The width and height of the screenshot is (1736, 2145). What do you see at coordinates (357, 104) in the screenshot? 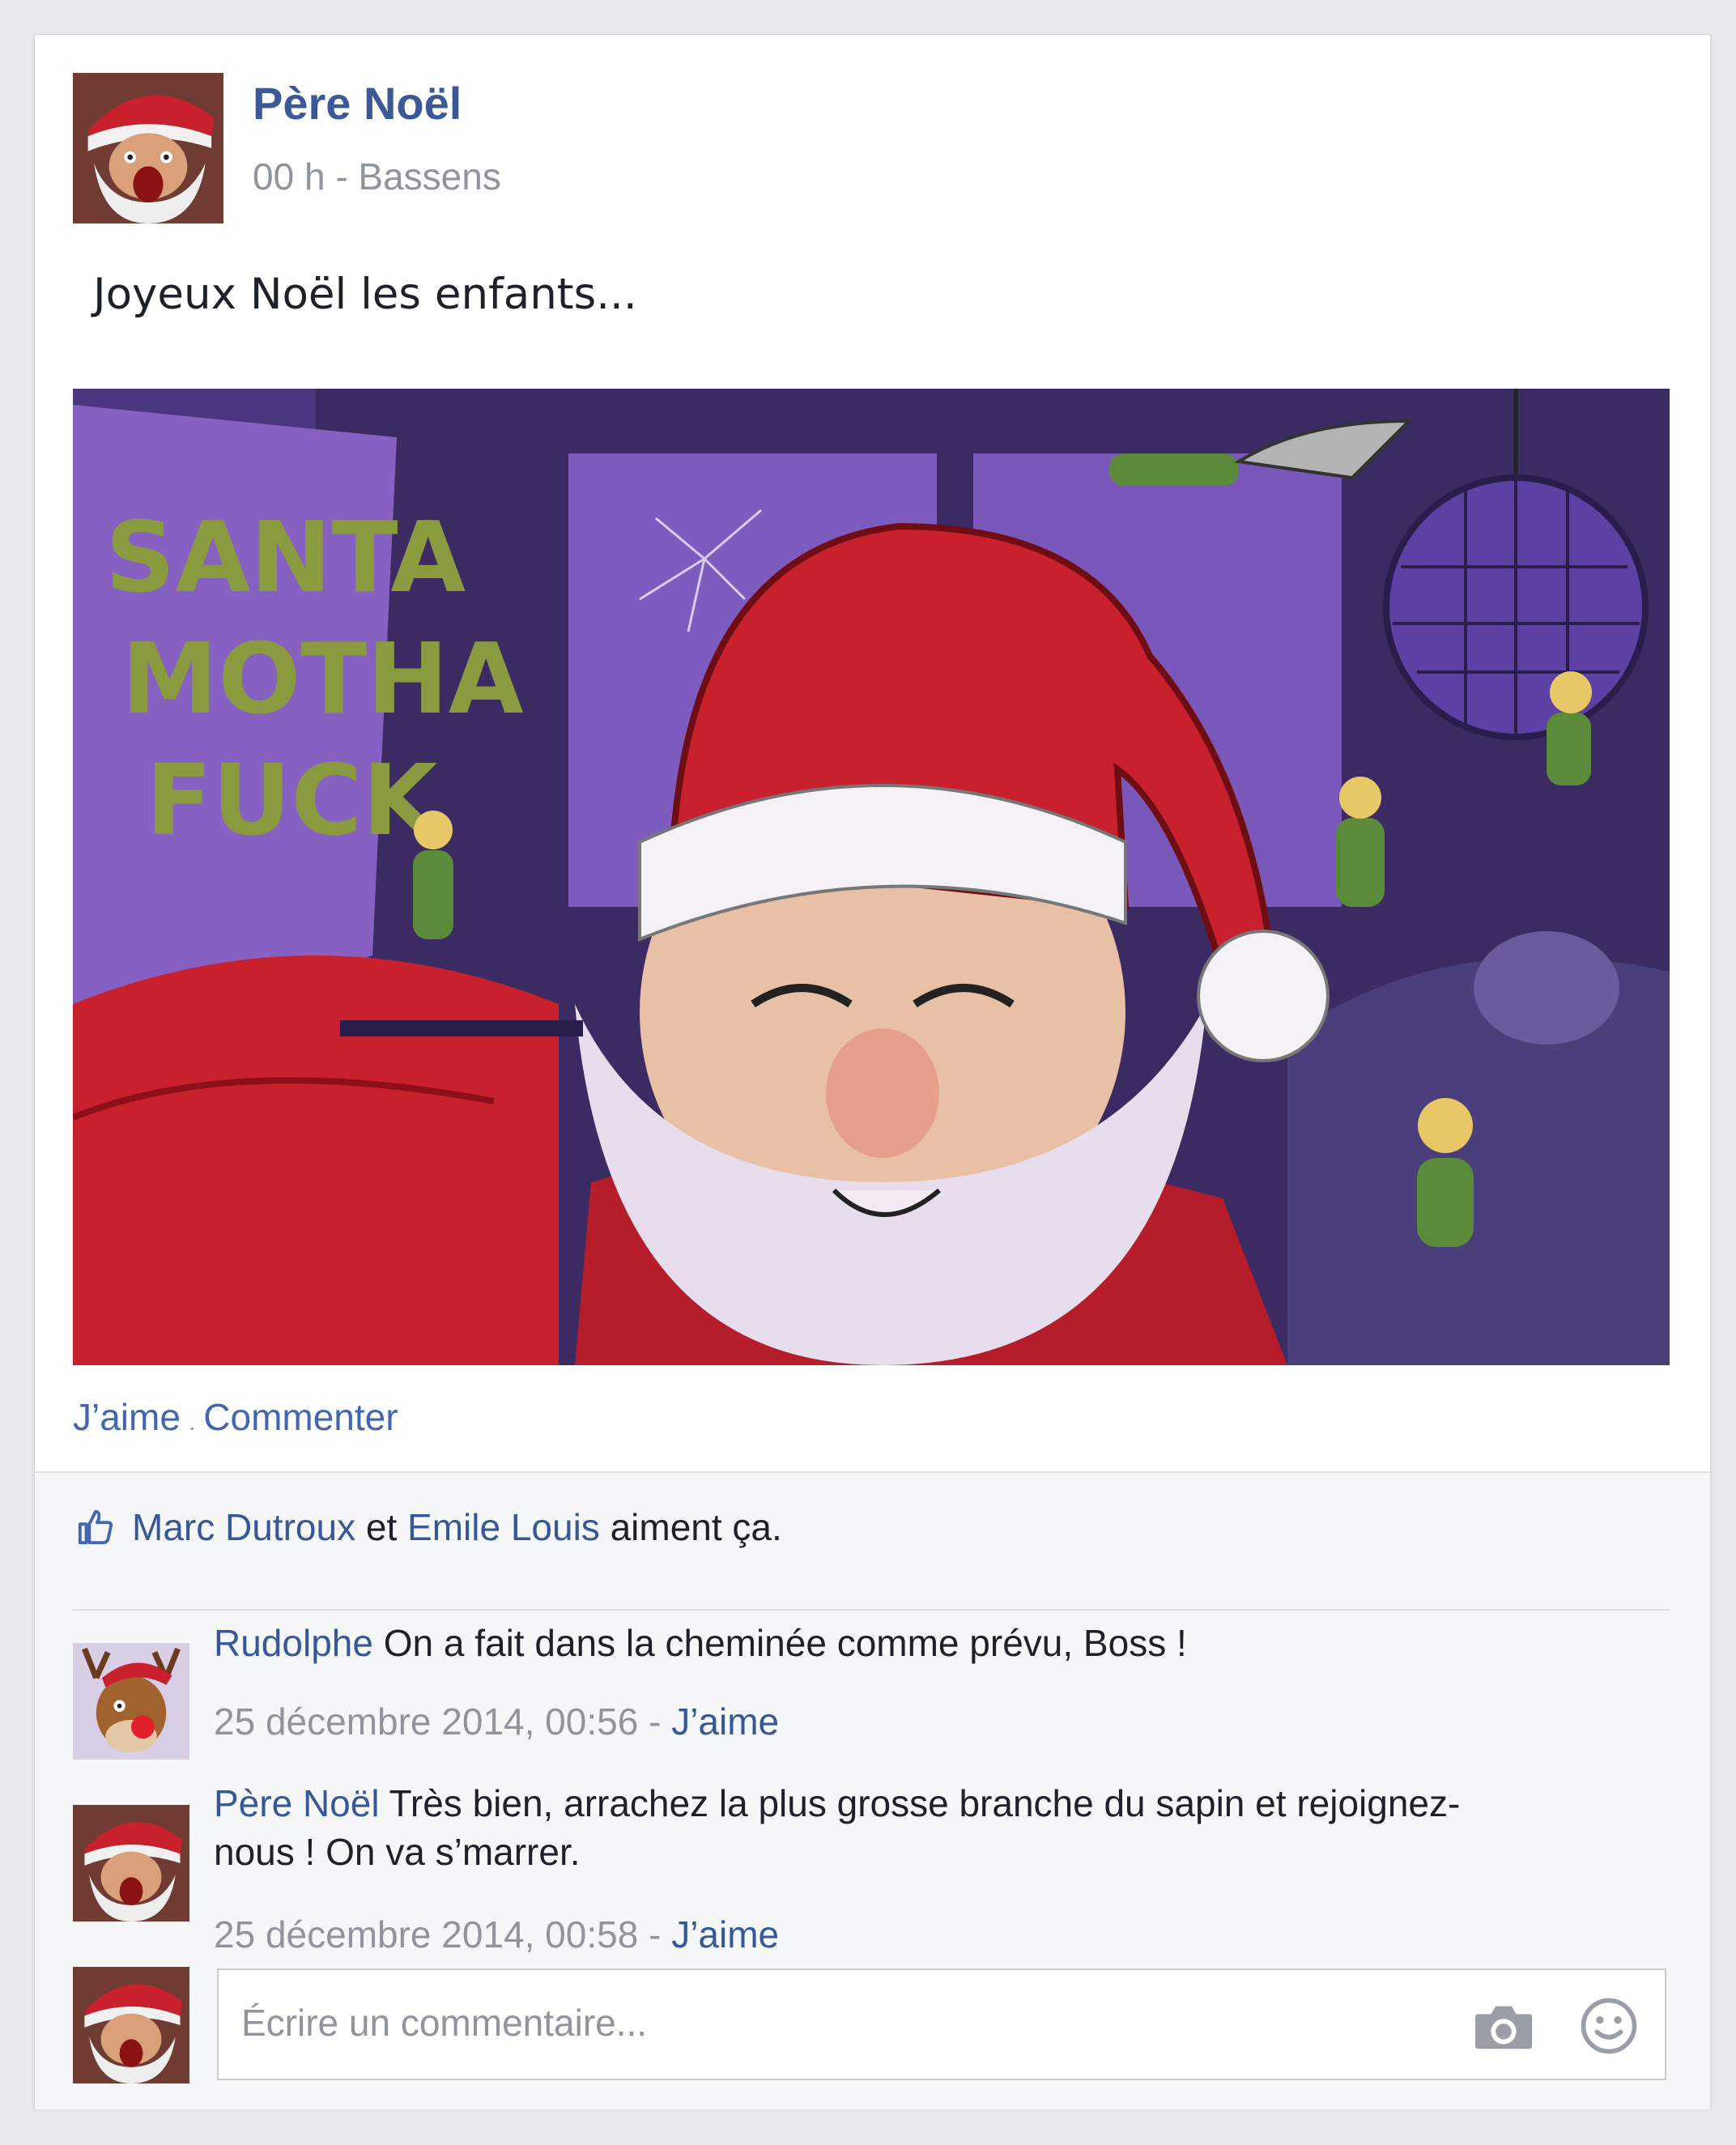
I see `post-author-name: Père Noël` at bounding box center [357, 104].